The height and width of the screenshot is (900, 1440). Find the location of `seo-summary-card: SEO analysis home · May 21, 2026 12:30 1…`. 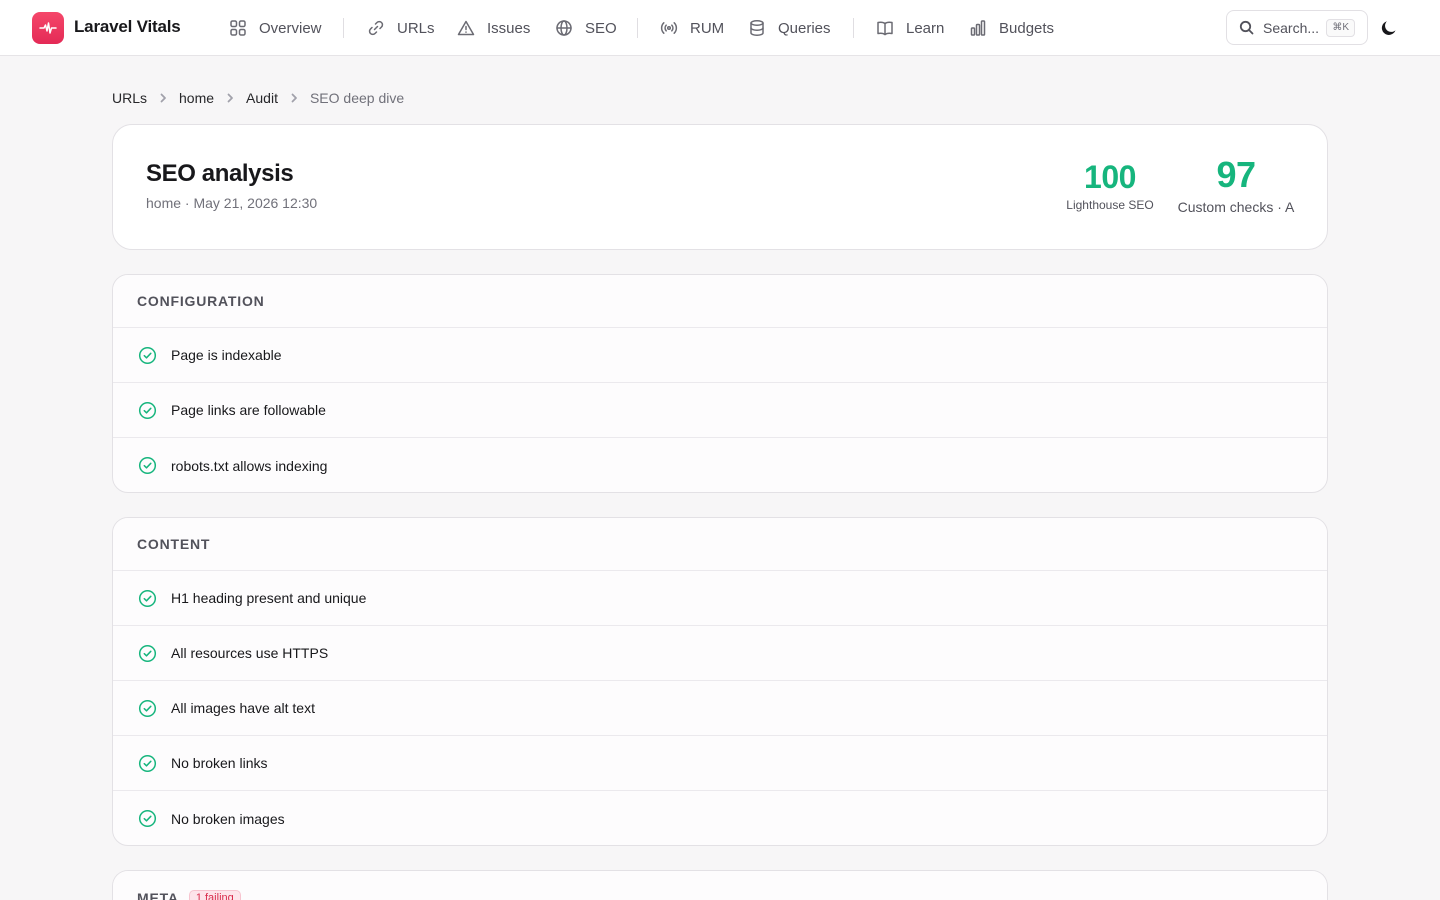

seo-summary-card: SEO analysis home · May 21, 2026 12:30 1… is located at coordinates (720, 187).